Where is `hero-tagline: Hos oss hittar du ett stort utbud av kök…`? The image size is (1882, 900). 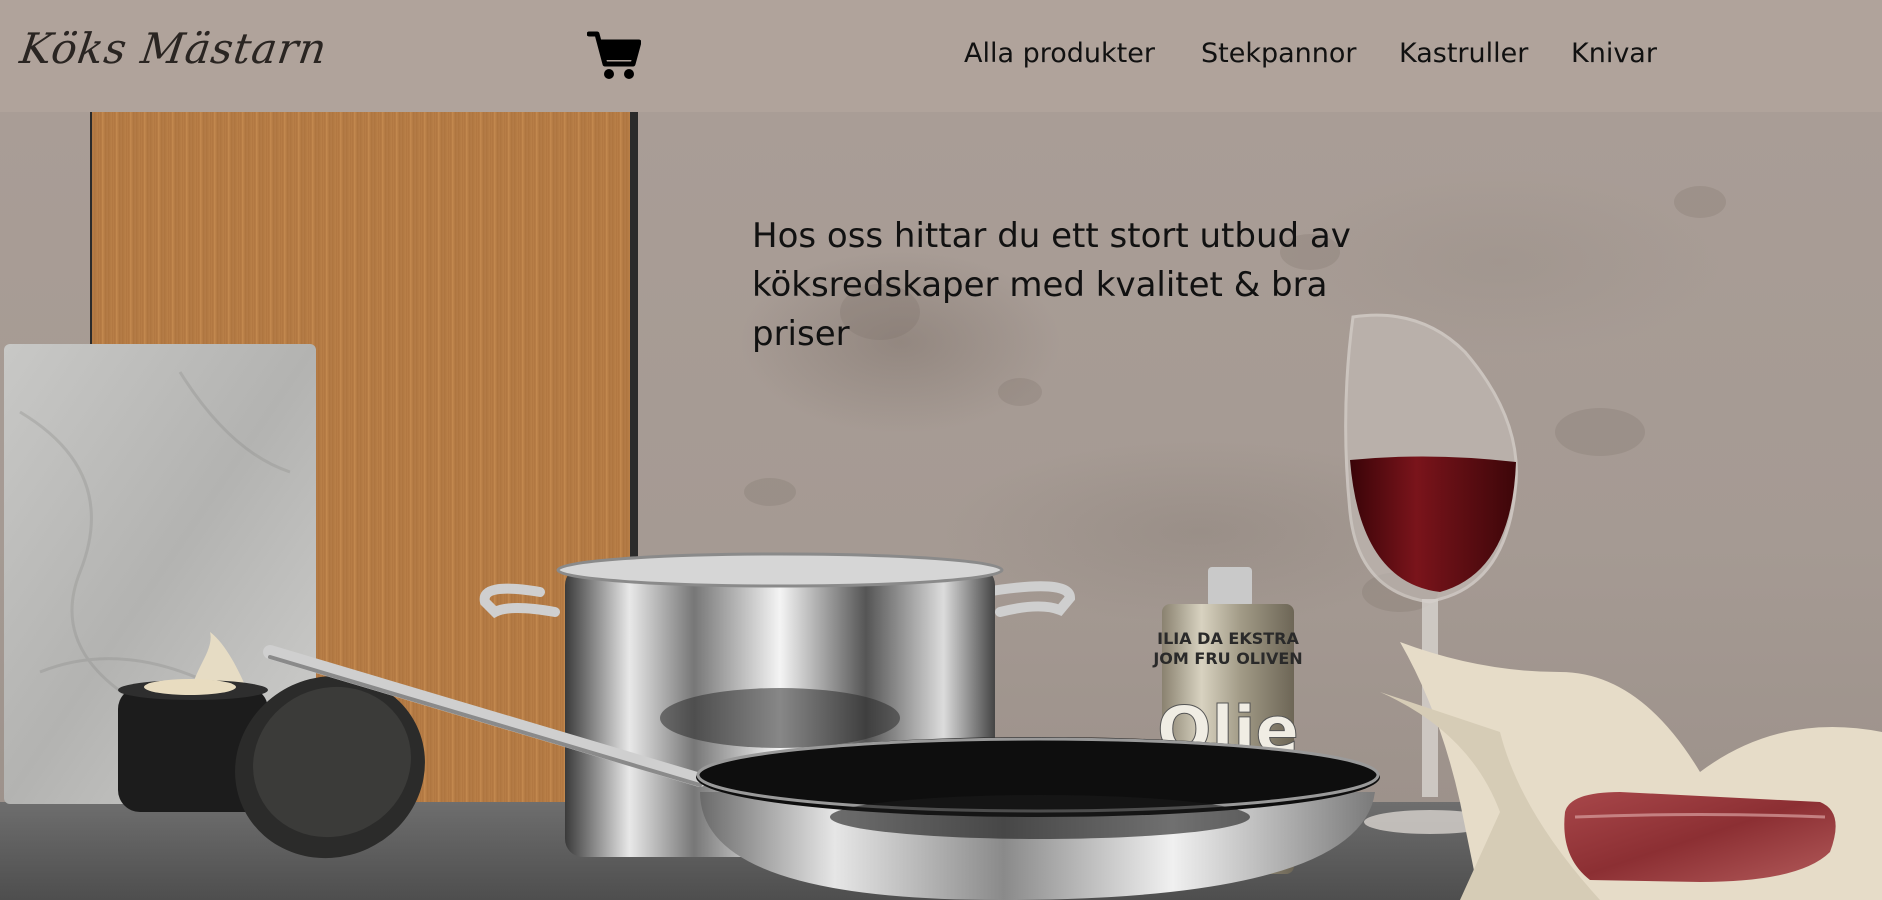
hero-tagline: Hos oss hittar du ett stort utbud av kök… is located at coordinates (1051, 285).